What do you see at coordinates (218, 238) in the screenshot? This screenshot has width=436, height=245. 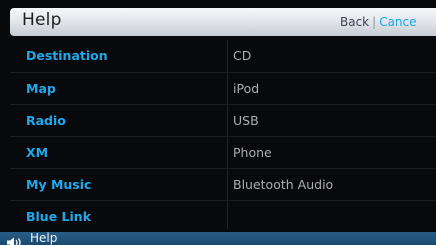 I see `status-bar: Help` at bounding box center [218, 238].